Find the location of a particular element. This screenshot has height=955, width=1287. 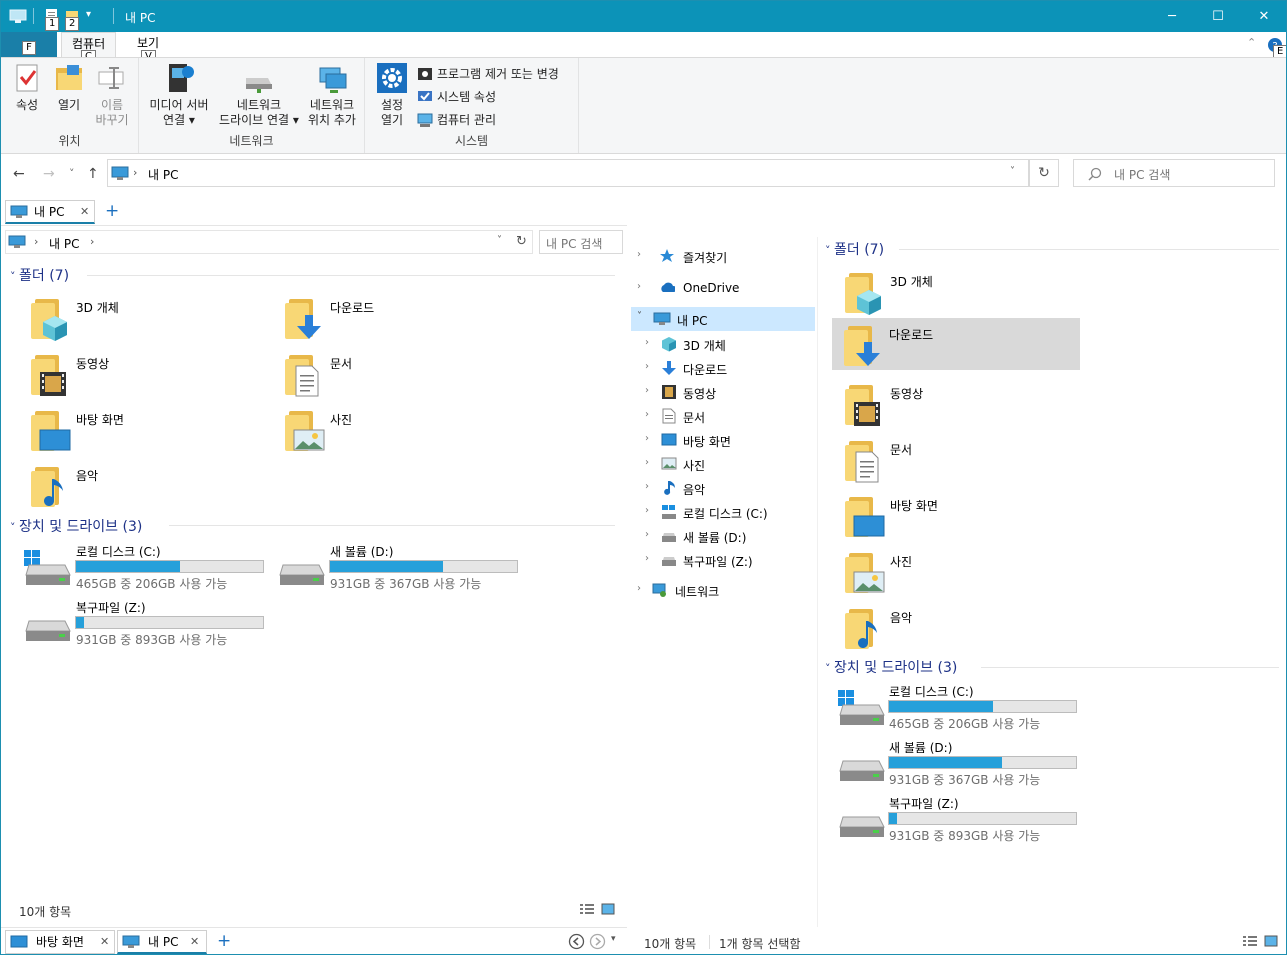

tree-item-favorites: › 즐겨찾기 is located at coordinates (727, 257).